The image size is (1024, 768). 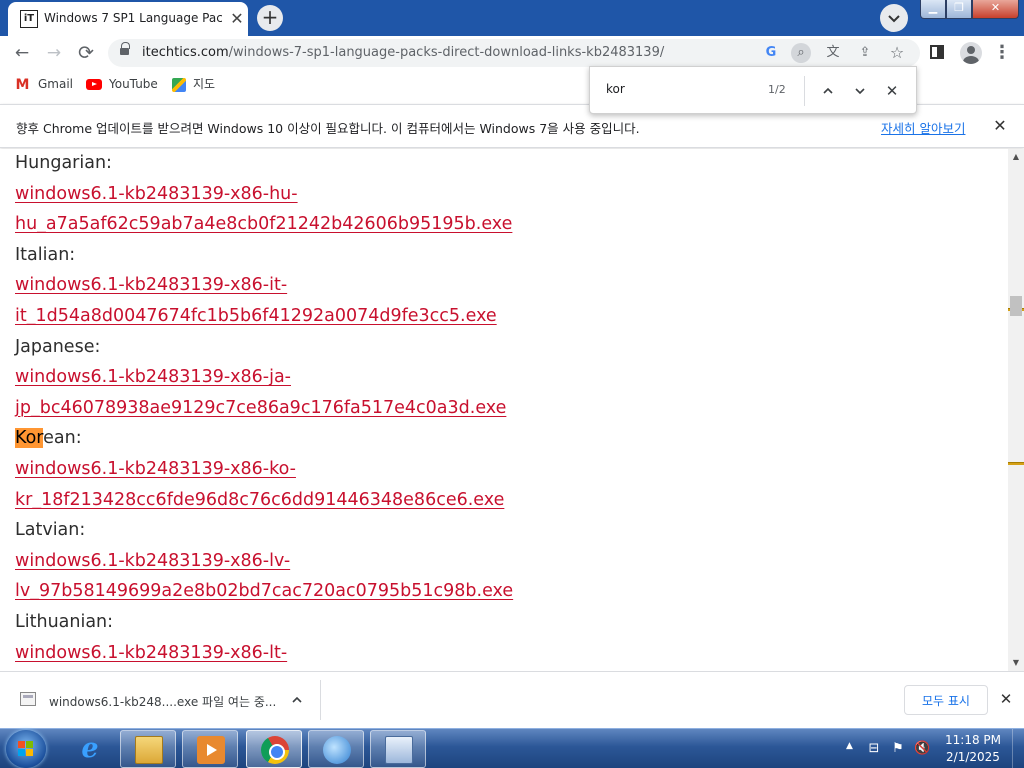 I want to click on find-match-count: 1/2, so click(x=777, y=89).